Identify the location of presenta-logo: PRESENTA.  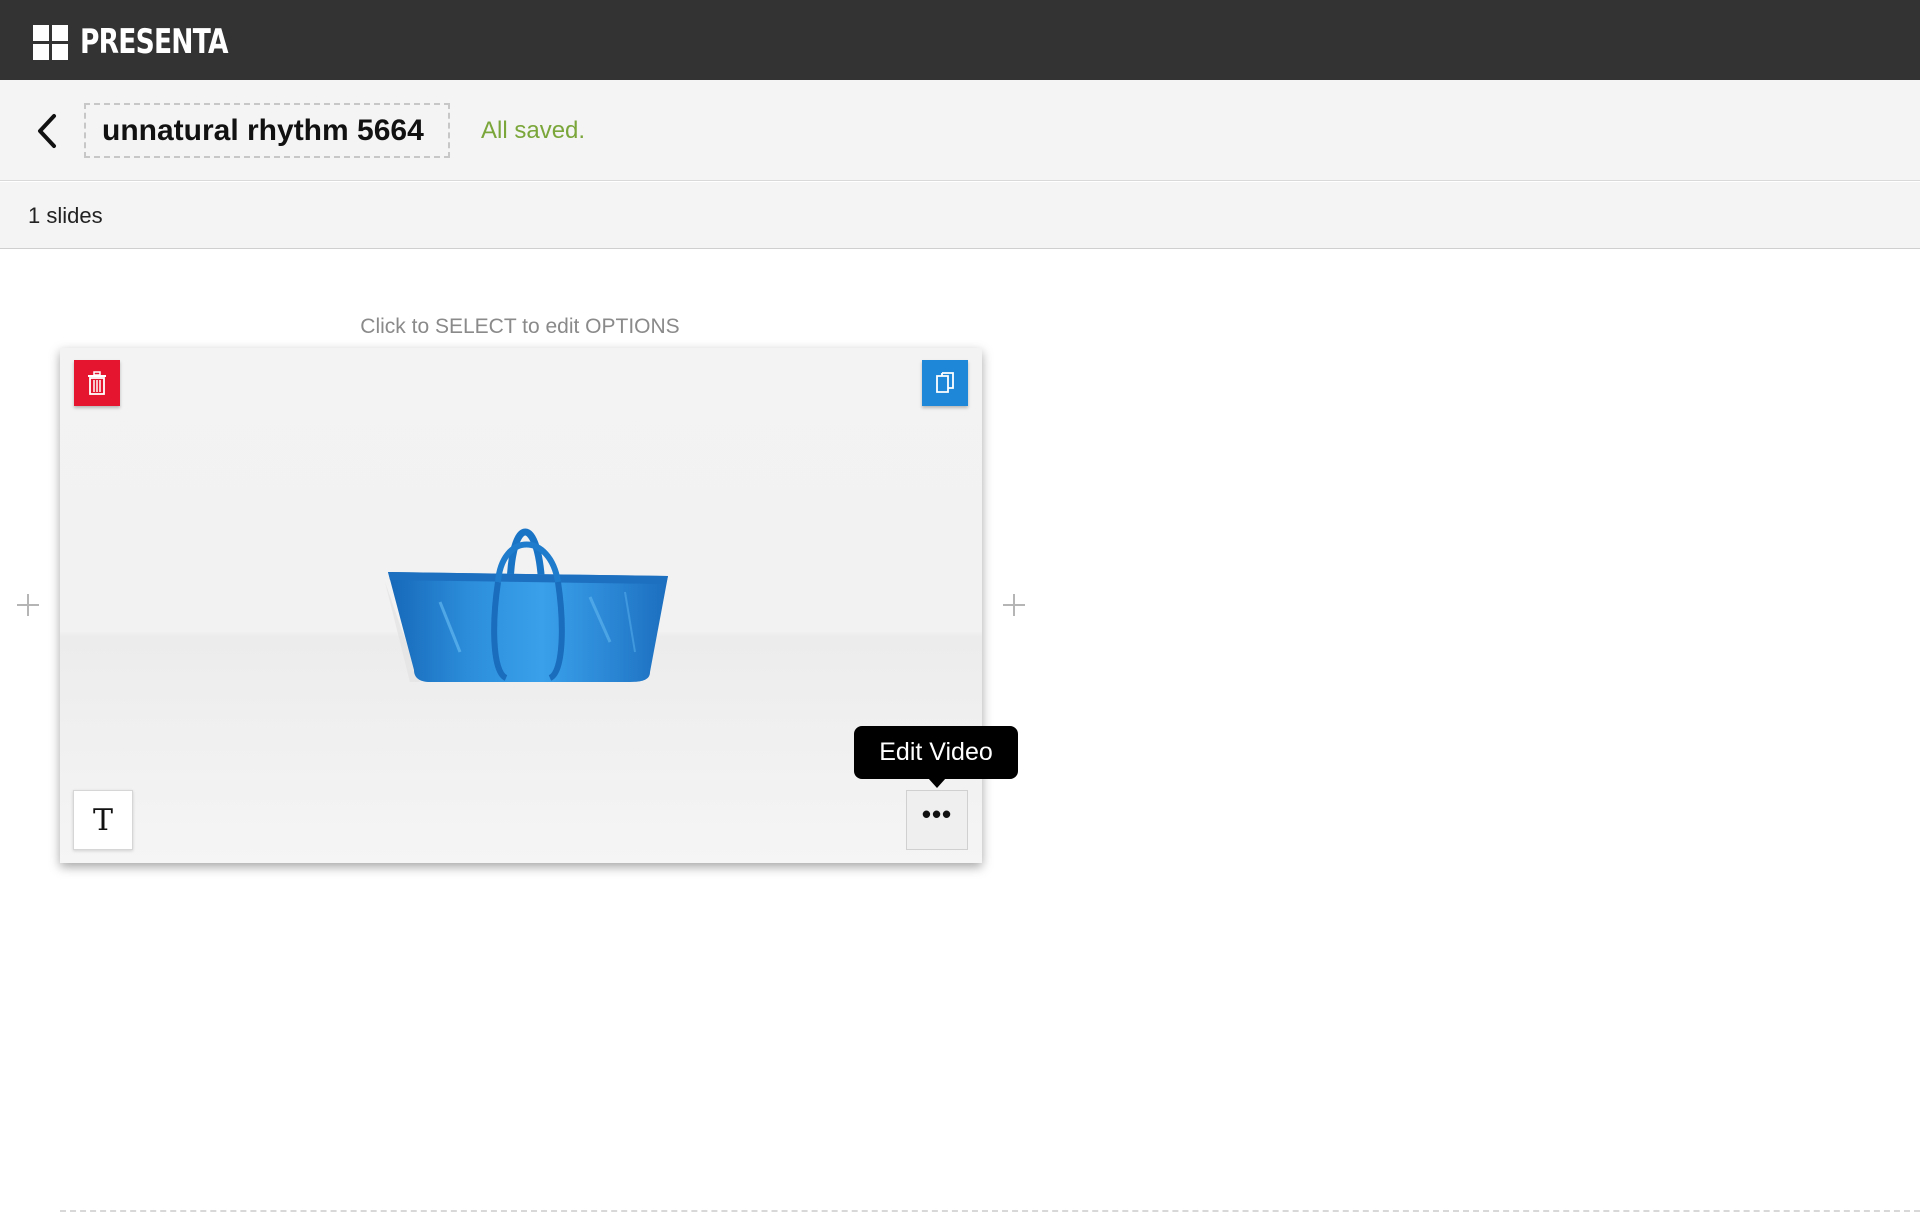
(151, 42).